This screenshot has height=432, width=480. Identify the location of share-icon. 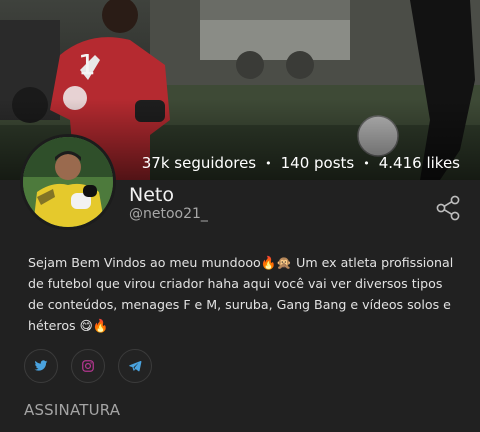
(448, 208).